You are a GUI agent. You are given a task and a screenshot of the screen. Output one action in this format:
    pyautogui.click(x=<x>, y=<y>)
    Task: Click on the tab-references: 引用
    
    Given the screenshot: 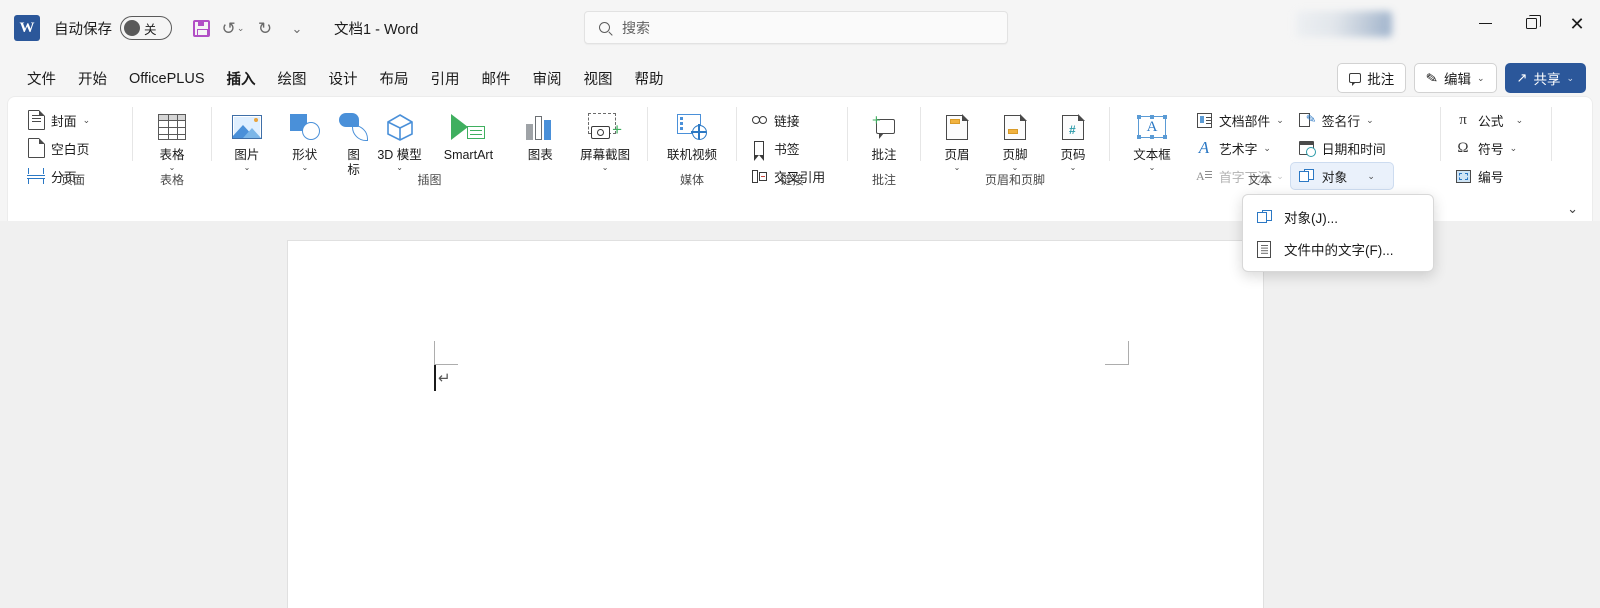 What is the action you would take?
    pyautogui.click(x=445, y=78)
    